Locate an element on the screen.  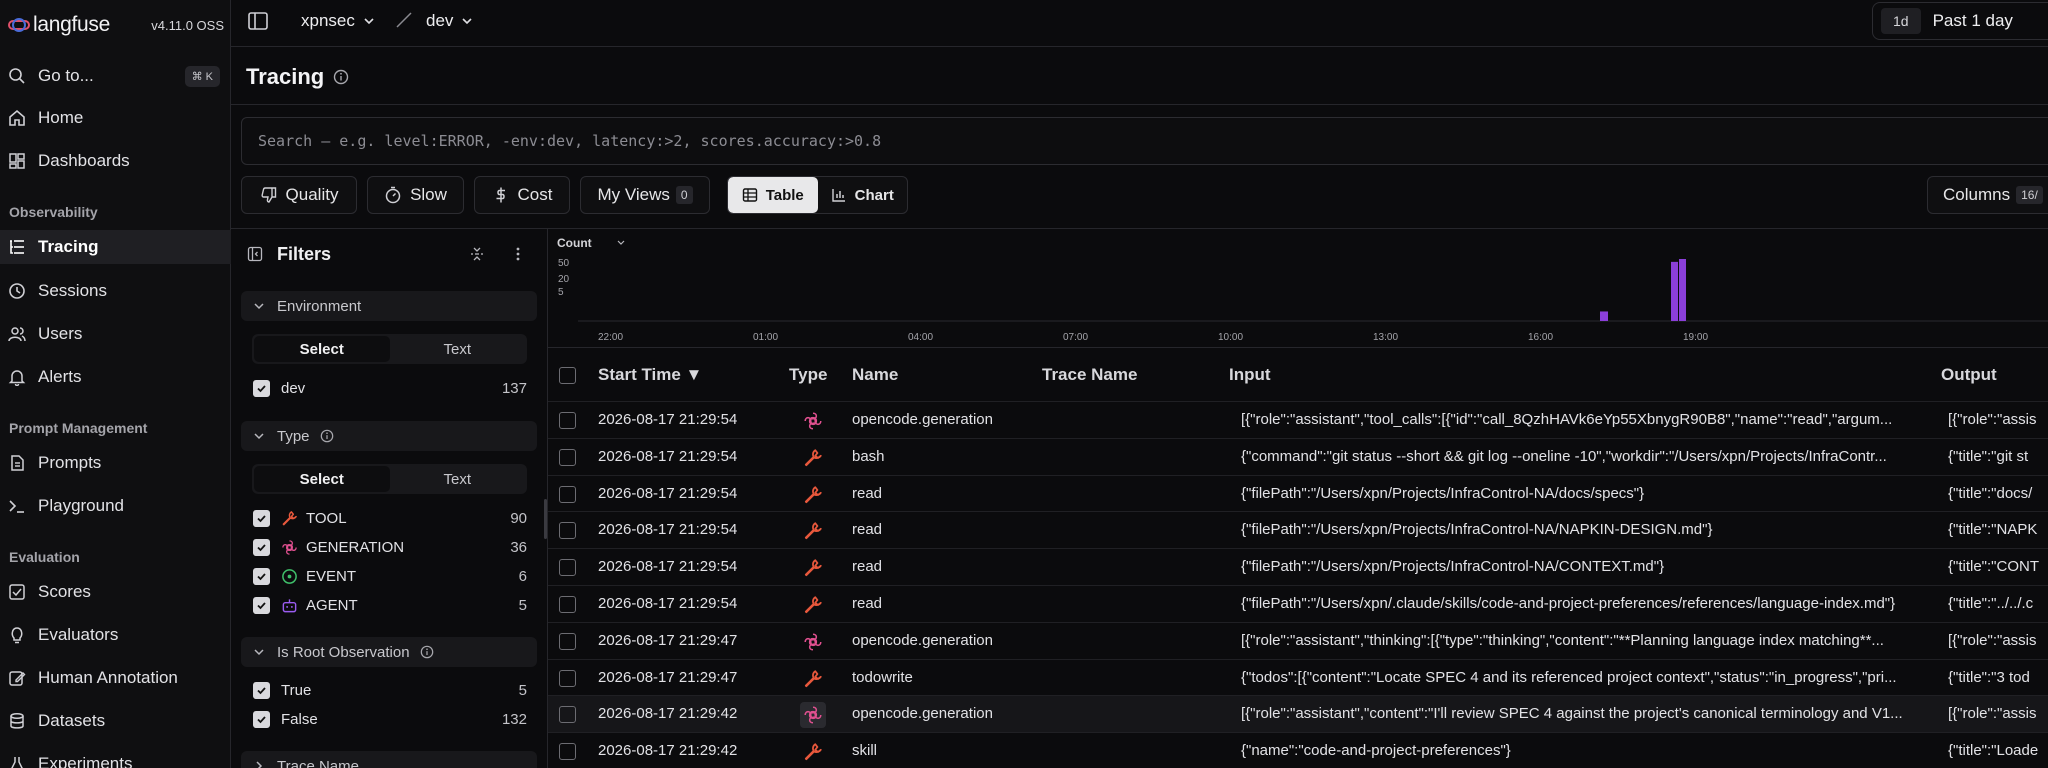
quality-button: Quality is located at coordinates (299, 195).